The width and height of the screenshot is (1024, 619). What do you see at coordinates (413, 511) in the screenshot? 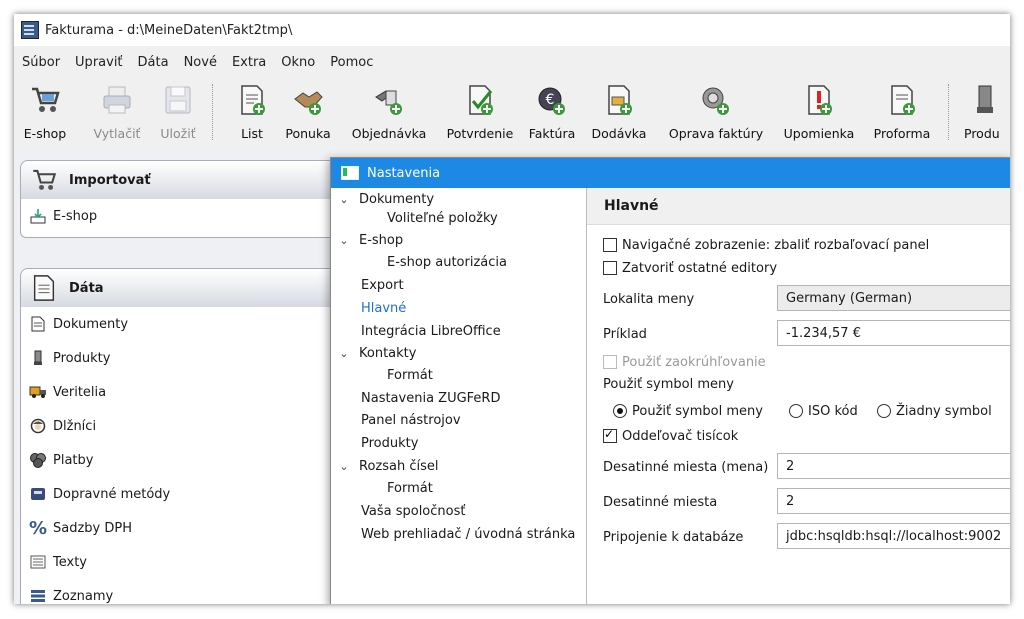
I see `tree-item-company: Vaša spoločnosť` at bounding box center [413, 511].